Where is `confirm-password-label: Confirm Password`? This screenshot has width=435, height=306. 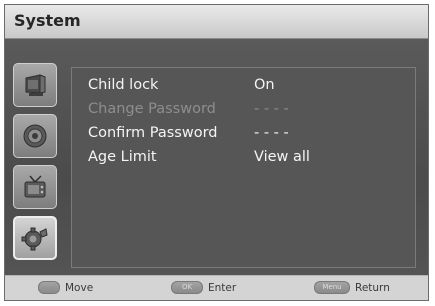 confirm-password-label: Confirm Password is located at coordinates (153, 133).